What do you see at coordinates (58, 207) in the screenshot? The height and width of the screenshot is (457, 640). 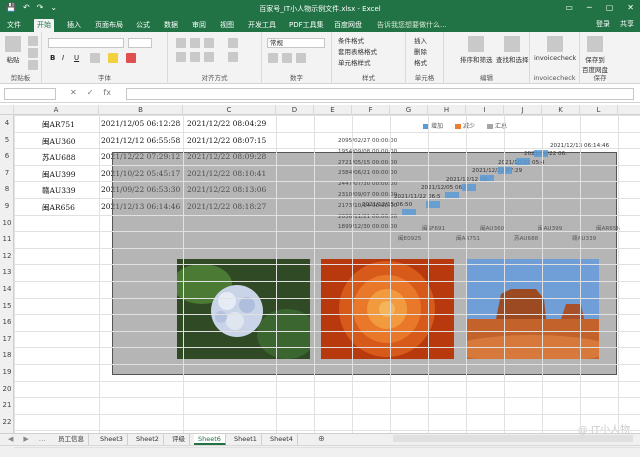 I see `cell-a: 闽AR656` at bounding box center [58, 207].